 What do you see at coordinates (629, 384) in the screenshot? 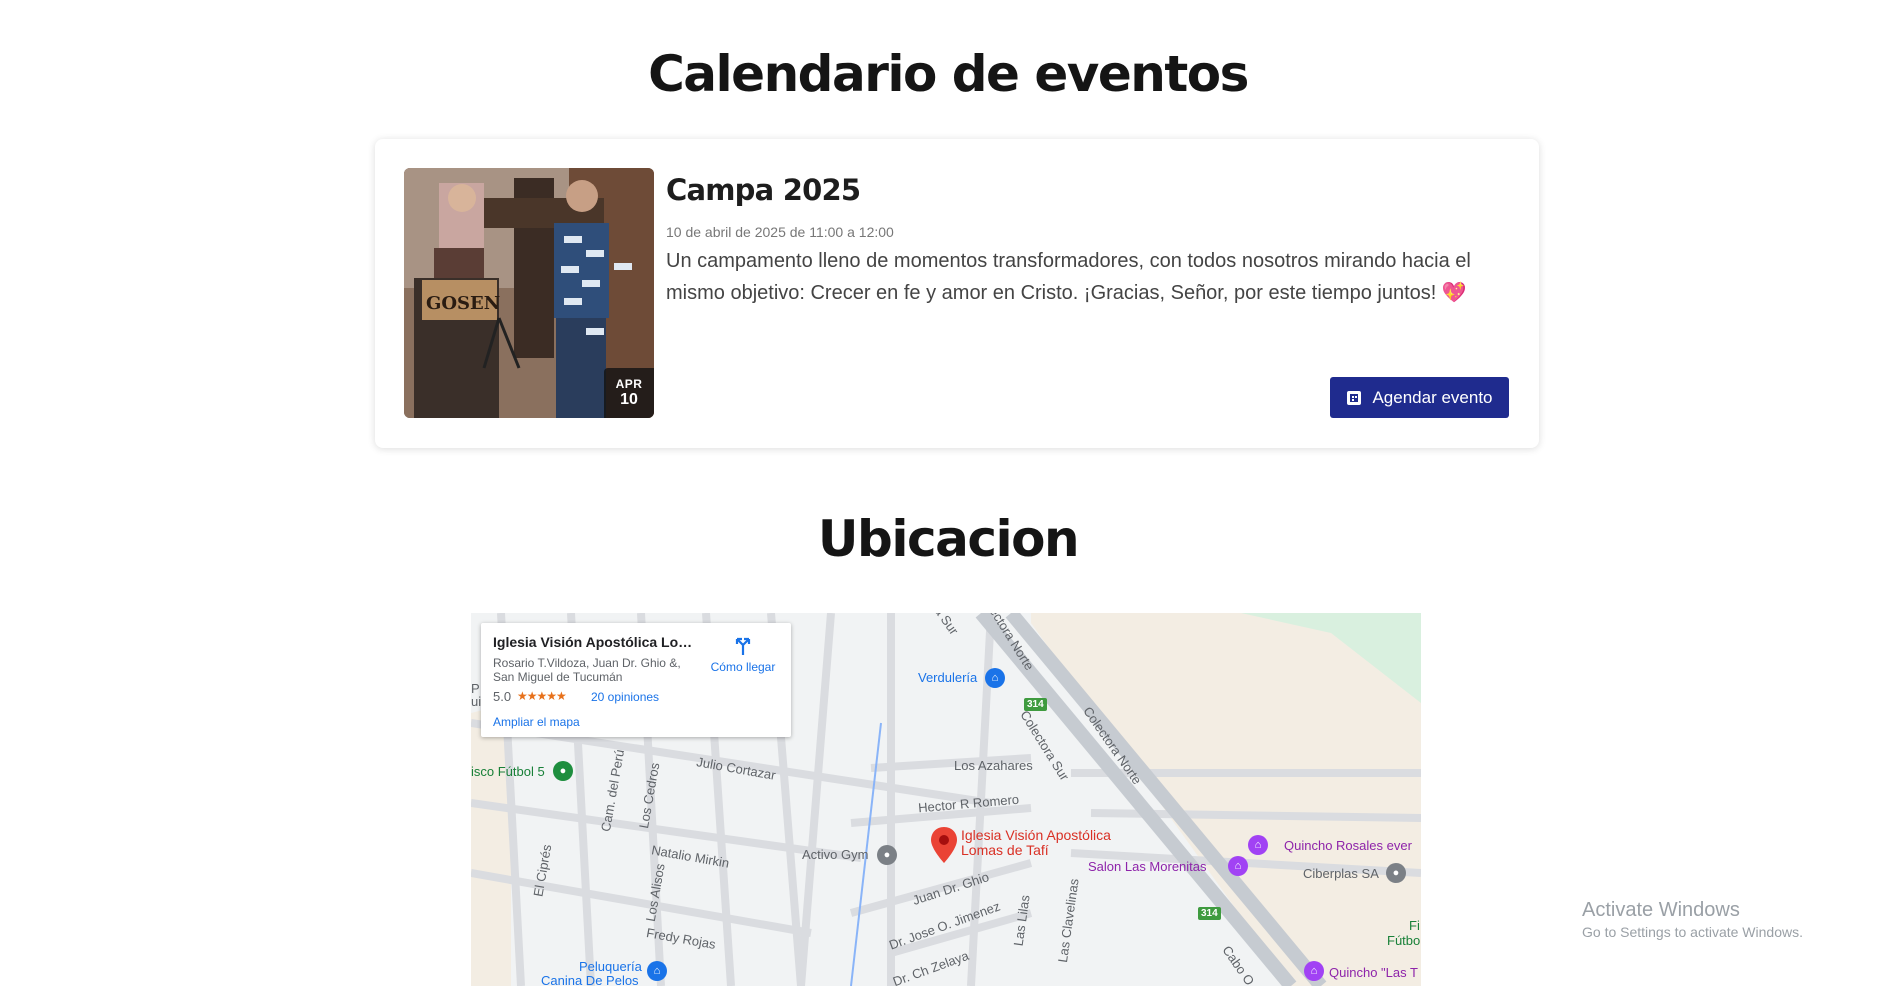
I see `date-badge-month: APR` at bounding box center [629, 384].